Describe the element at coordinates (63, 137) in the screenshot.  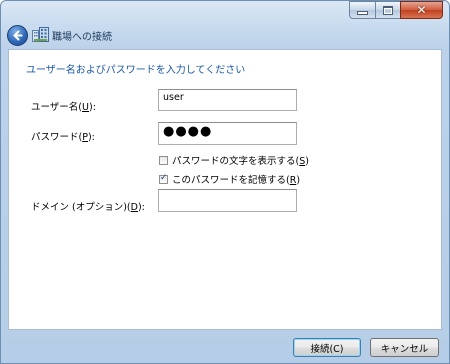
I see `password-label: パスワード(P):` at that location.